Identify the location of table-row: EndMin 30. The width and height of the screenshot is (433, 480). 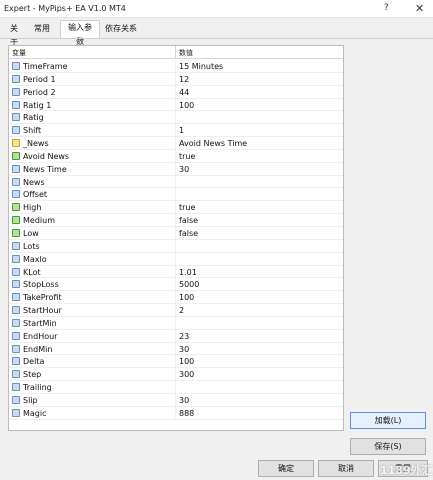
(176, 349).